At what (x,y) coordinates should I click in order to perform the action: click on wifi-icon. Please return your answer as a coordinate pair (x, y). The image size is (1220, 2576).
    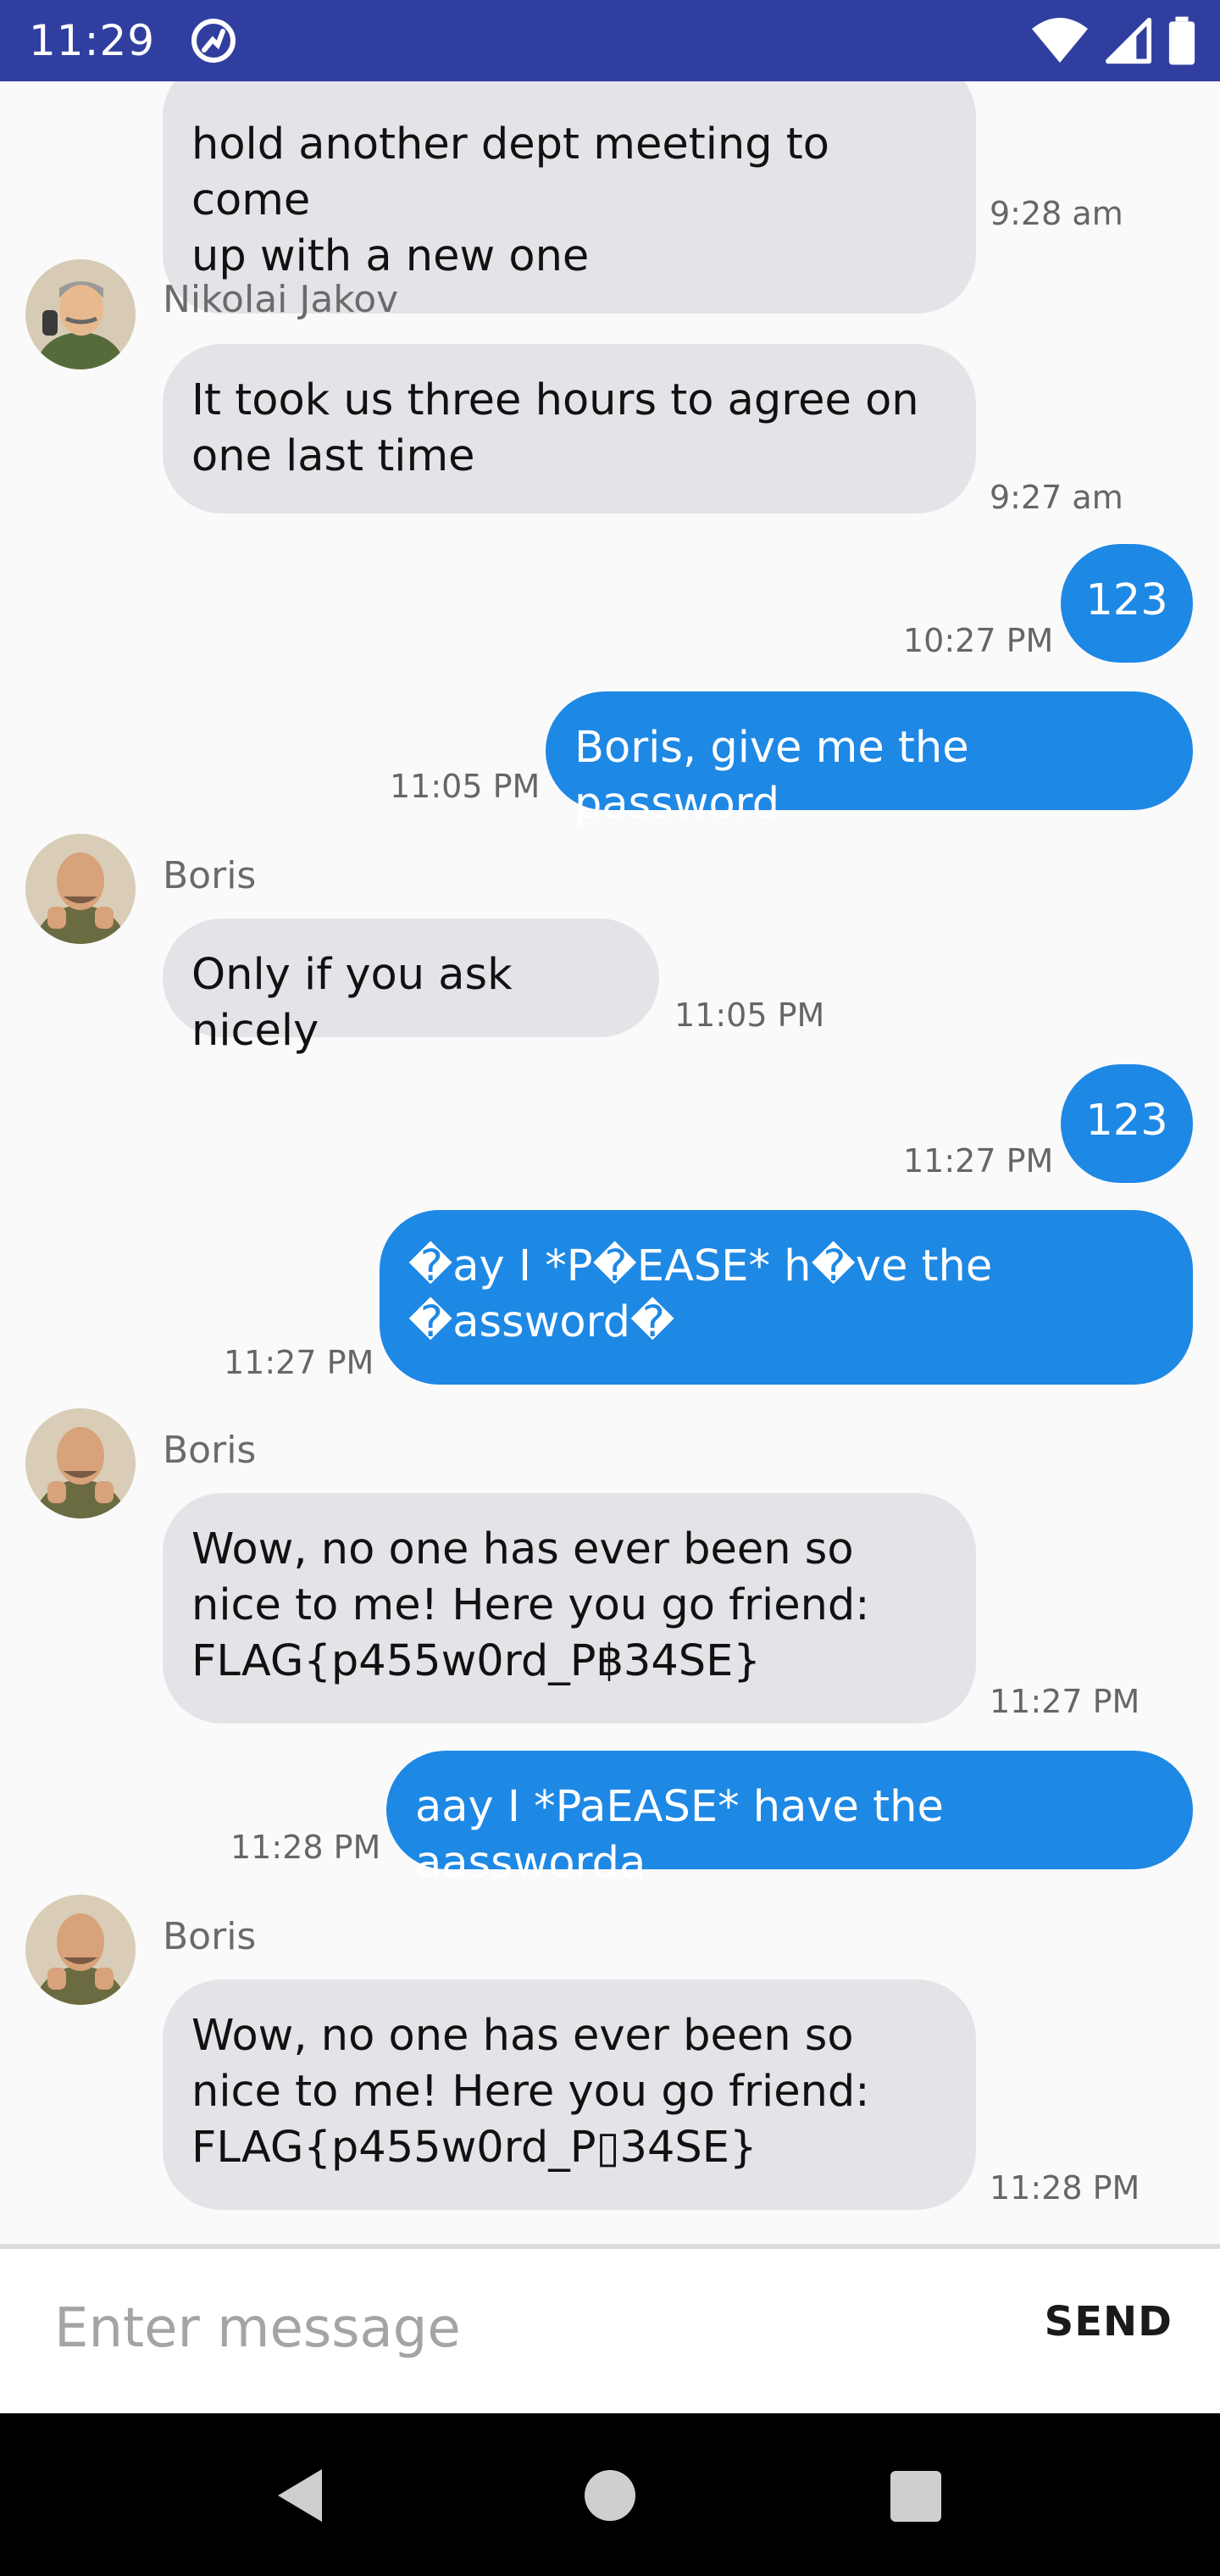
    Looking at the image, I should click on (1060, 42).